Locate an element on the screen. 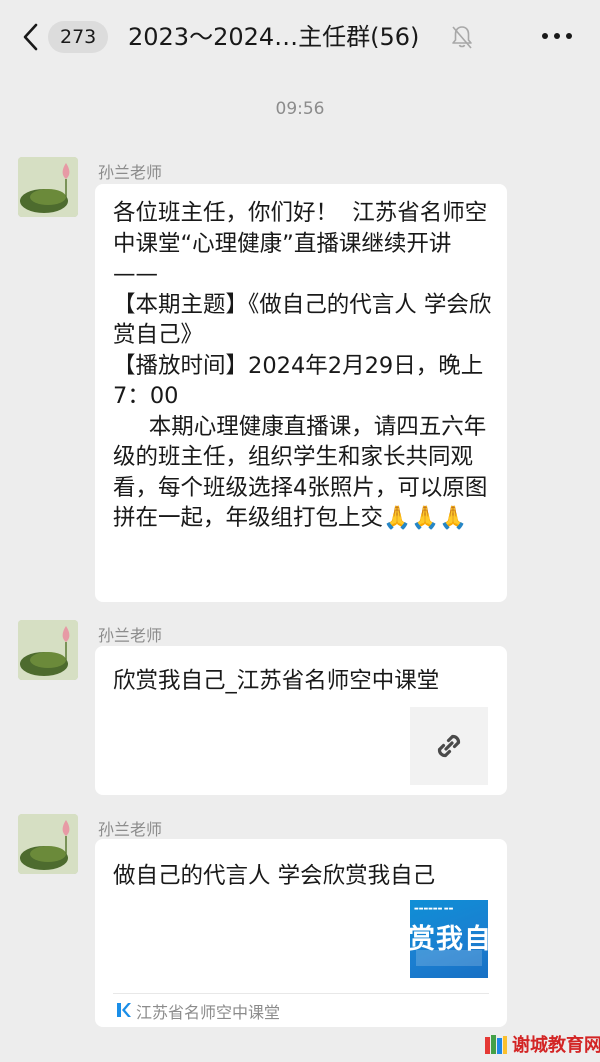 The height and width of the screenshot is (1062, 600). message-timestamp: 09:56 is located at coordinates (300, 109).